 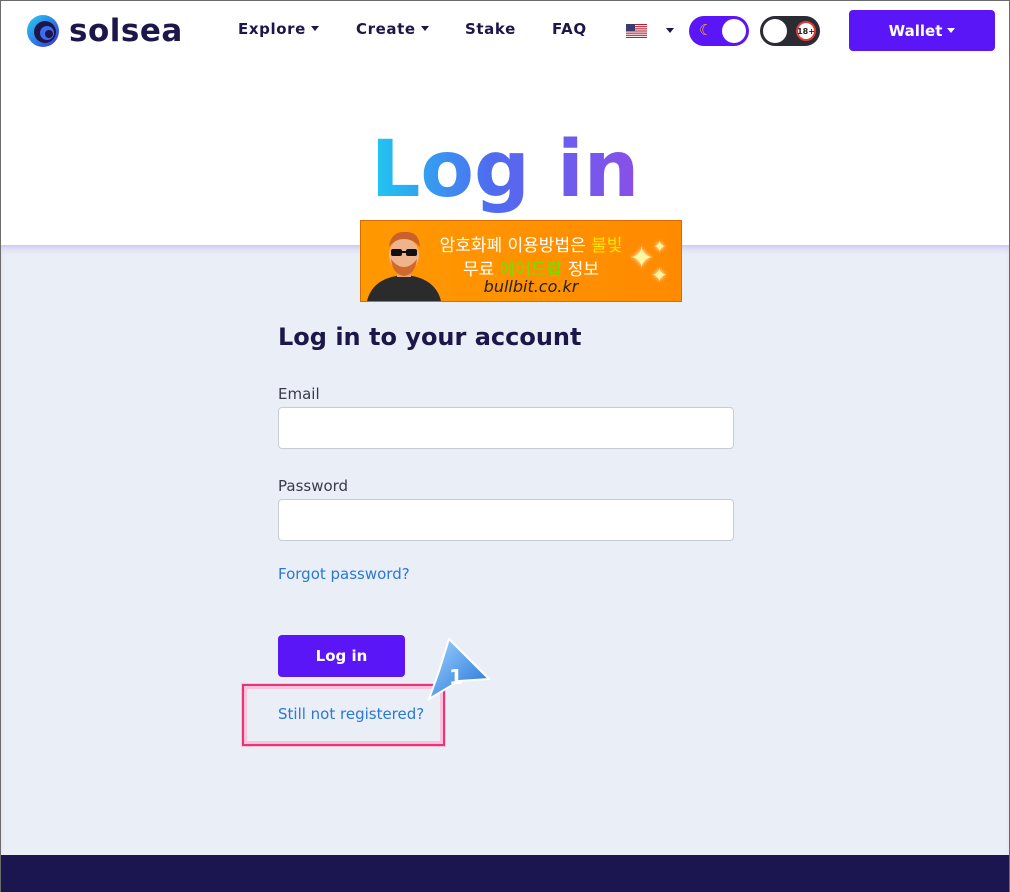 What do you see at coordinates (515, 246) in the screenshot?
I see `ad-line1-prefix: 암호화폐 이용방법은` at bounding box center [515, 246].